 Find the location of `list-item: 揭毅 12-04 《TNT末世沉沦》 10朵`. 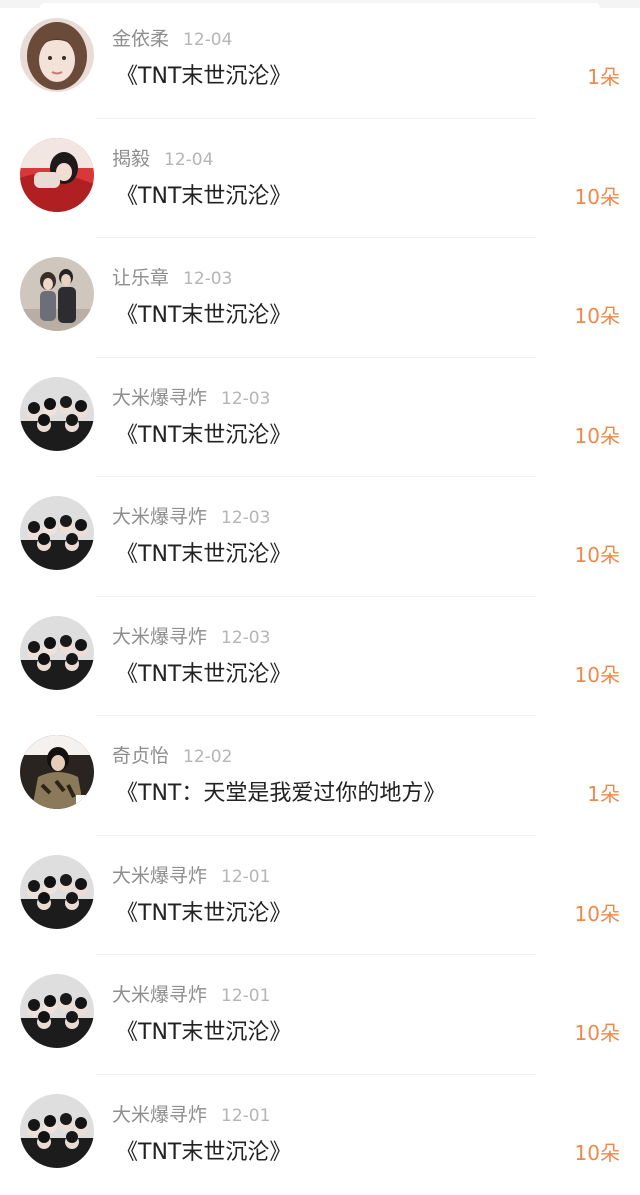

list-item: 揭毅 12-04 《TNT末世沉沦》 10朵 is located at coordinates (320, 180).